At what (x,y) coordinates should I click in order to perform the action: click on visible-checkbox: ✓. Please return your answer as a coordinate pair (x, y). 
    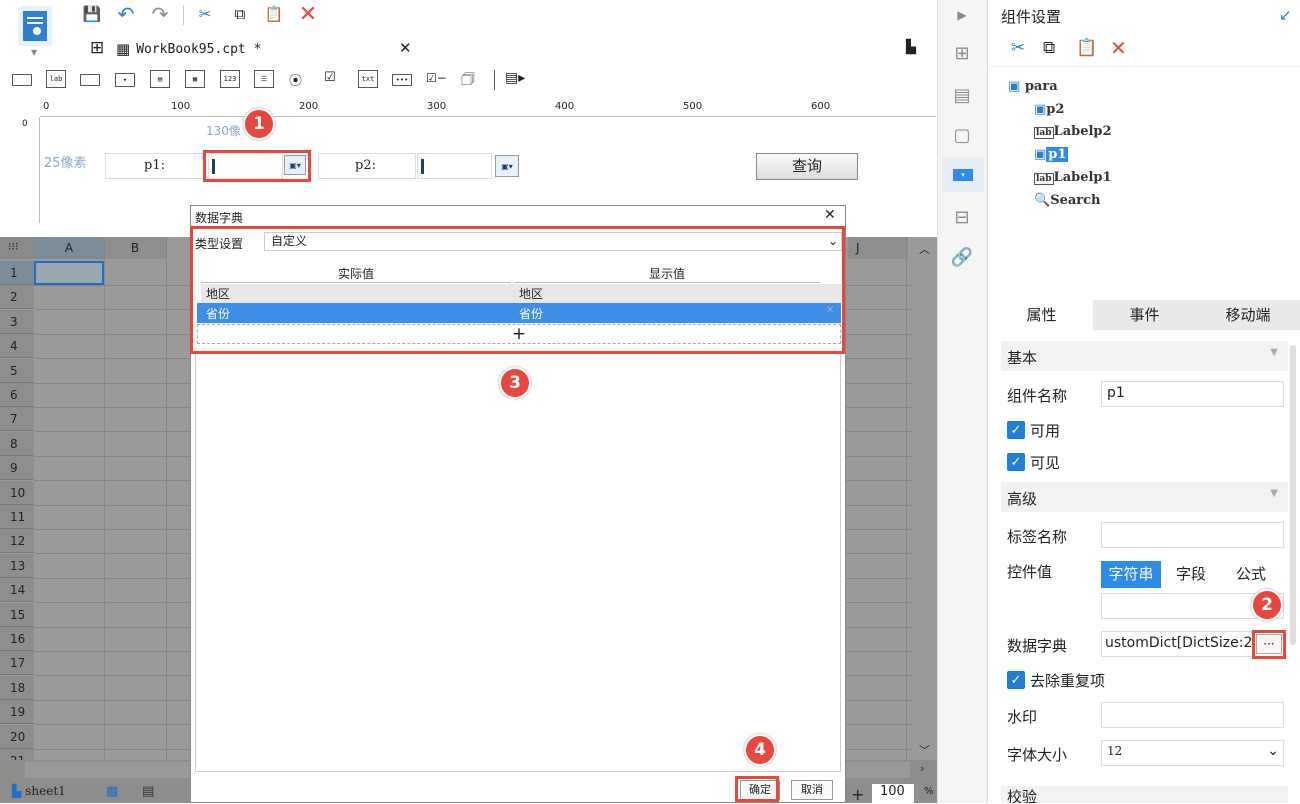
    Looking at the image, I should click on (1016, 462).